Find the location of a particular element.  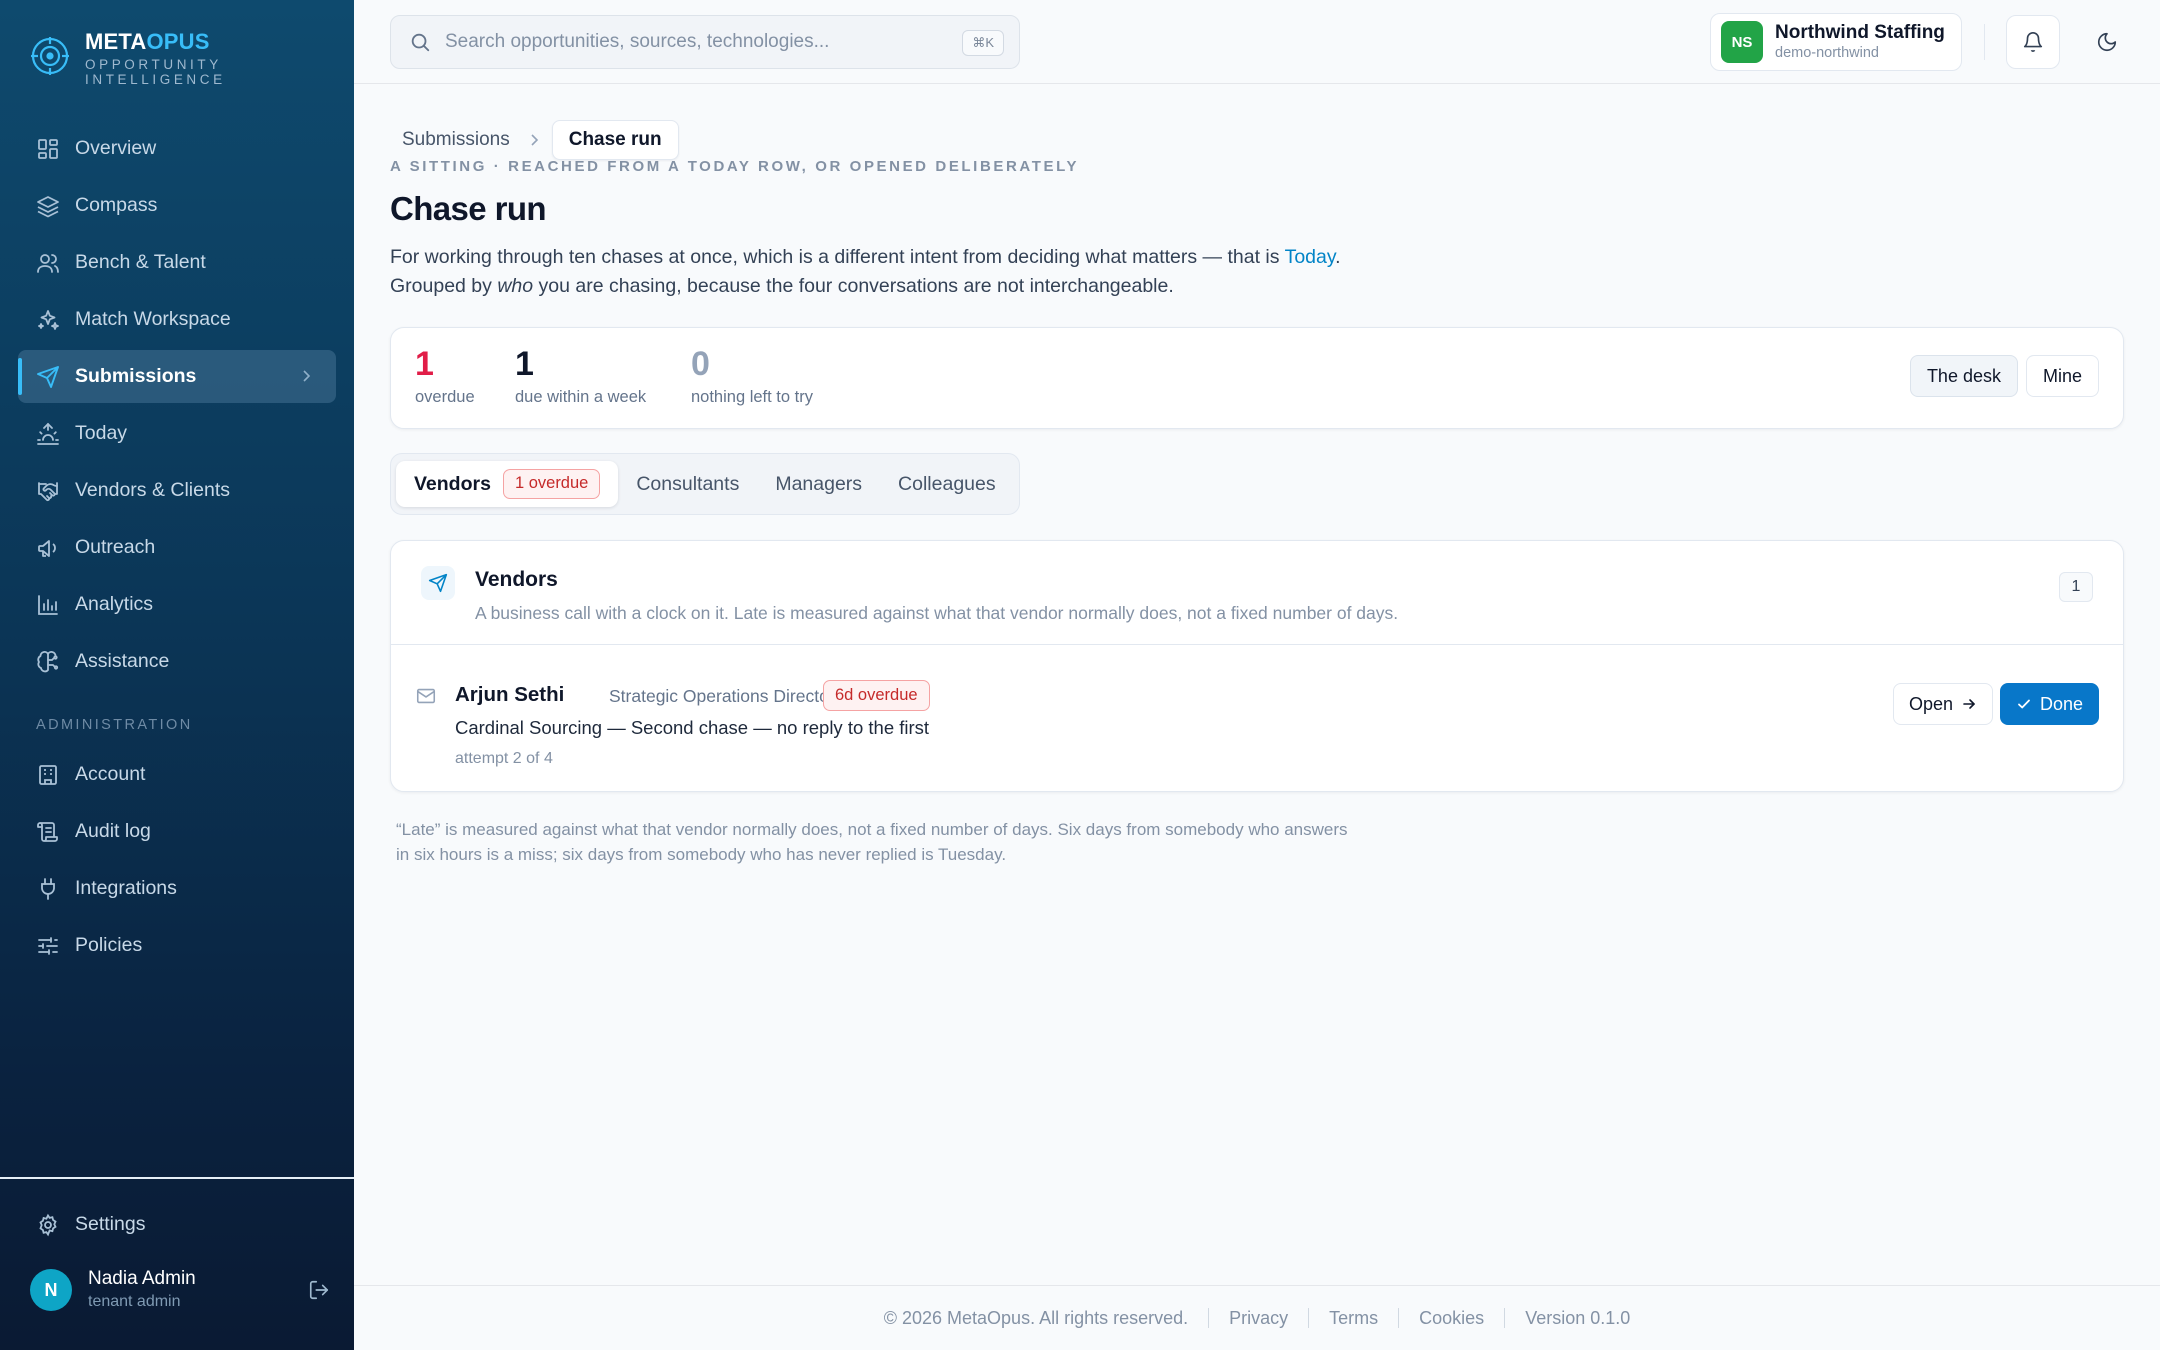

bell-icon is located at coordinates (2033, 42).